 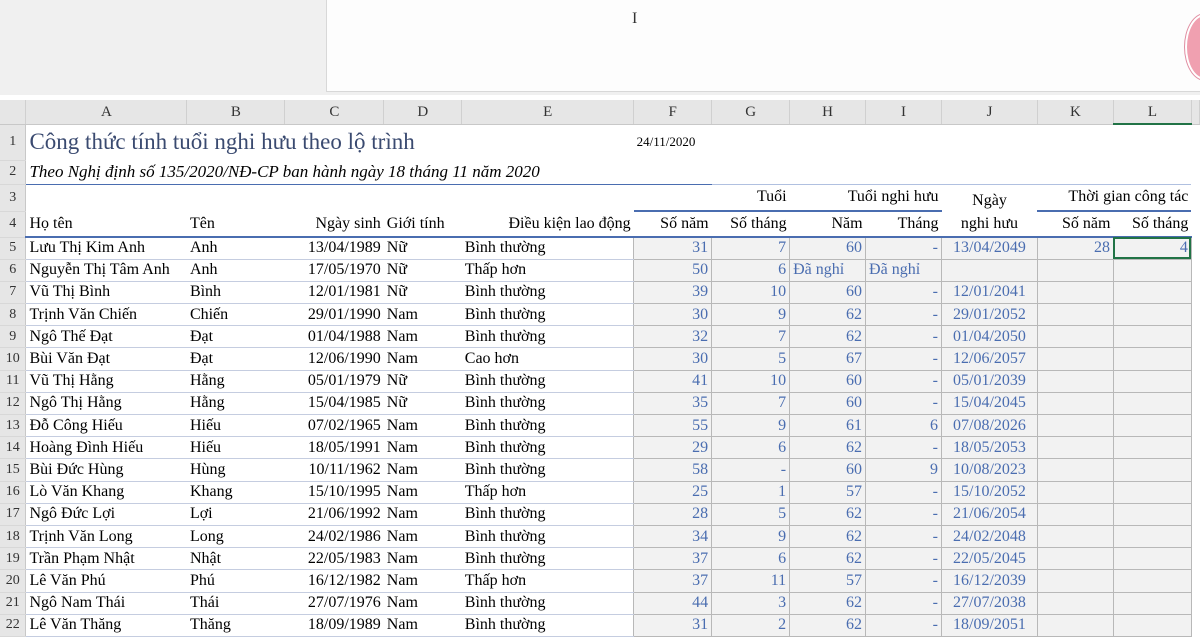 I want to click on cell-name: Lưu Thị Kim Anh, so click(x=106, y=248).